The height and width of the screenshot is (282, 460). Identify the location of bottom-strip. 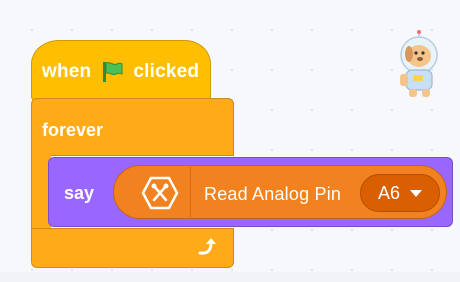
(230, 277).